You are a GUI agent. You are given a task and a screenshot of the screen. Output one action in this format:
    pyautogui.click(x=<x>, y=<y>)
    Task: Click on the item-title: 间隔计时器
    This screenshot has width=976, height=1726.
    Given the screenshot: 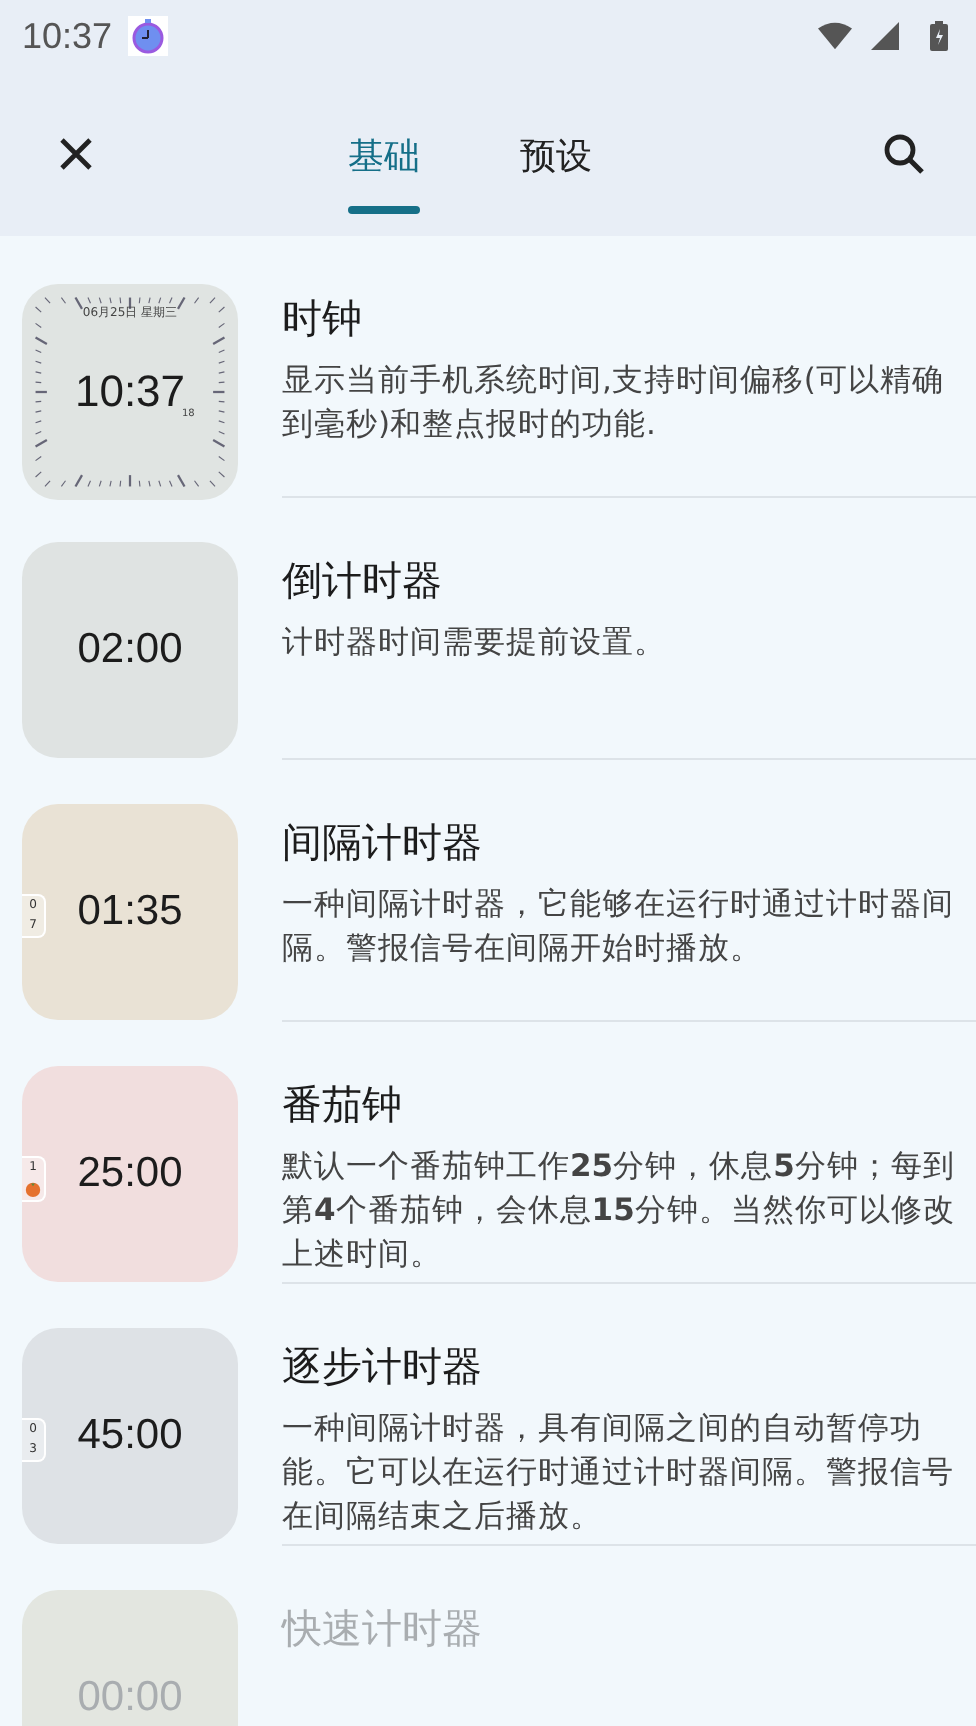 What is the action you would take?
    pyautogui.click(x=383, y=843)
    